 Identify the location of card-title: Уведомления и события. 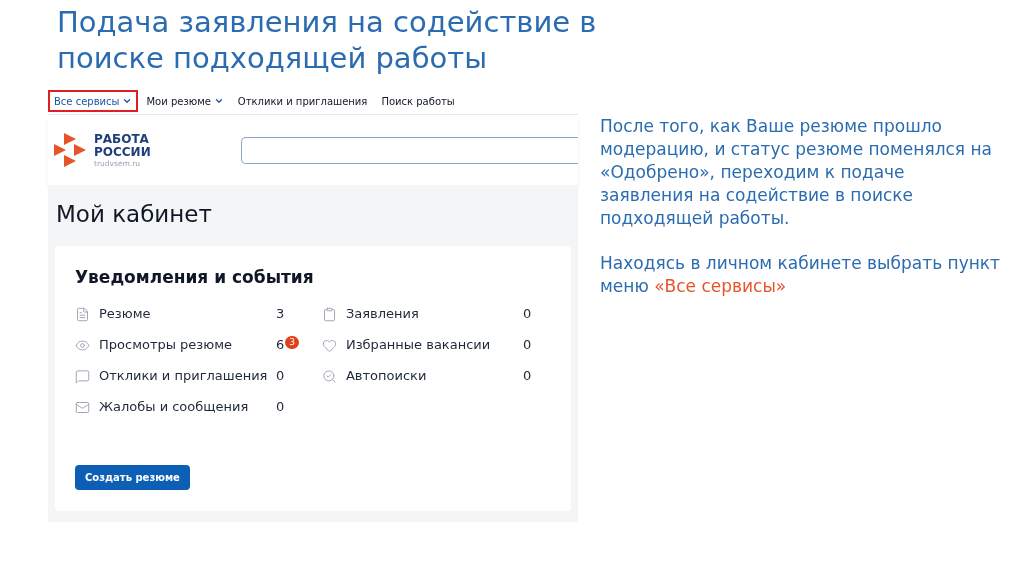
(195, 277).